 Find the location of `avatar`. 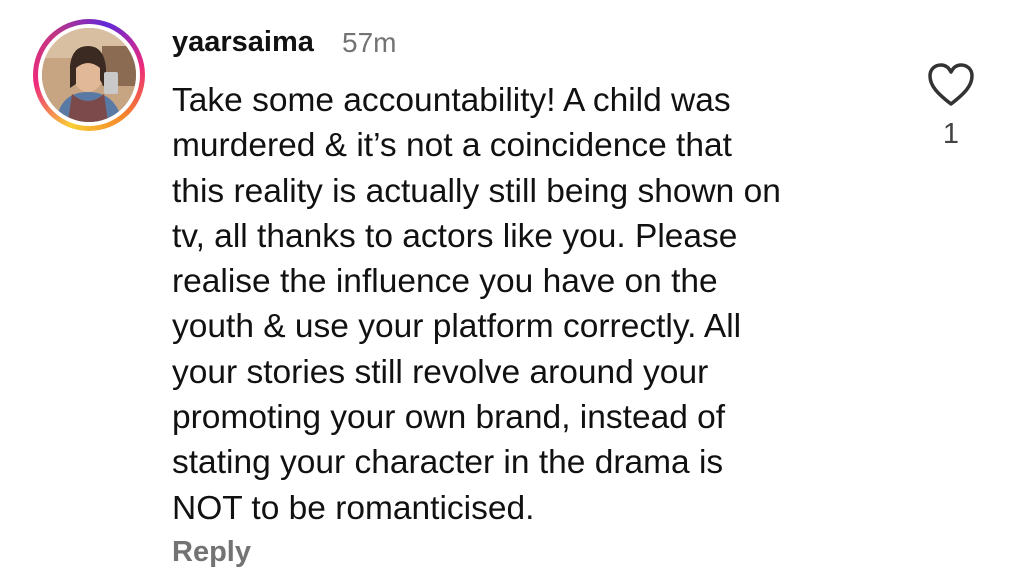

avatar is located at coordinates (89, 75).